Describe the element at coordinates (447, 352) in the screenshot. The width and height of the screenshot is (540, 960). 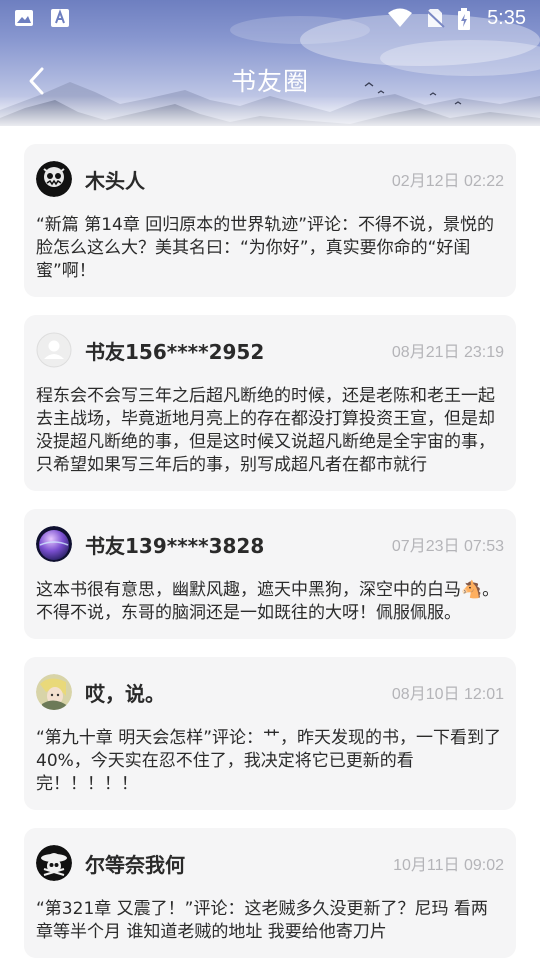
I see `post-time: 08月21日 23:19` at that location.